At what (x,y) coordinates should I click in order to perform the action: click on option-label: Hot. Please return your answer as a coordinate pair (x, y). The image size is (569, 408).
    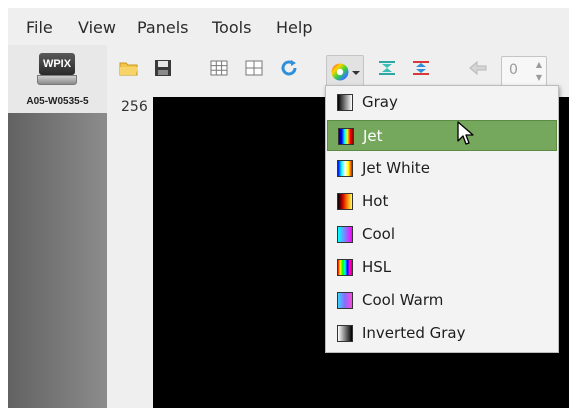
    Looking at the image, I should click on (375, 201).